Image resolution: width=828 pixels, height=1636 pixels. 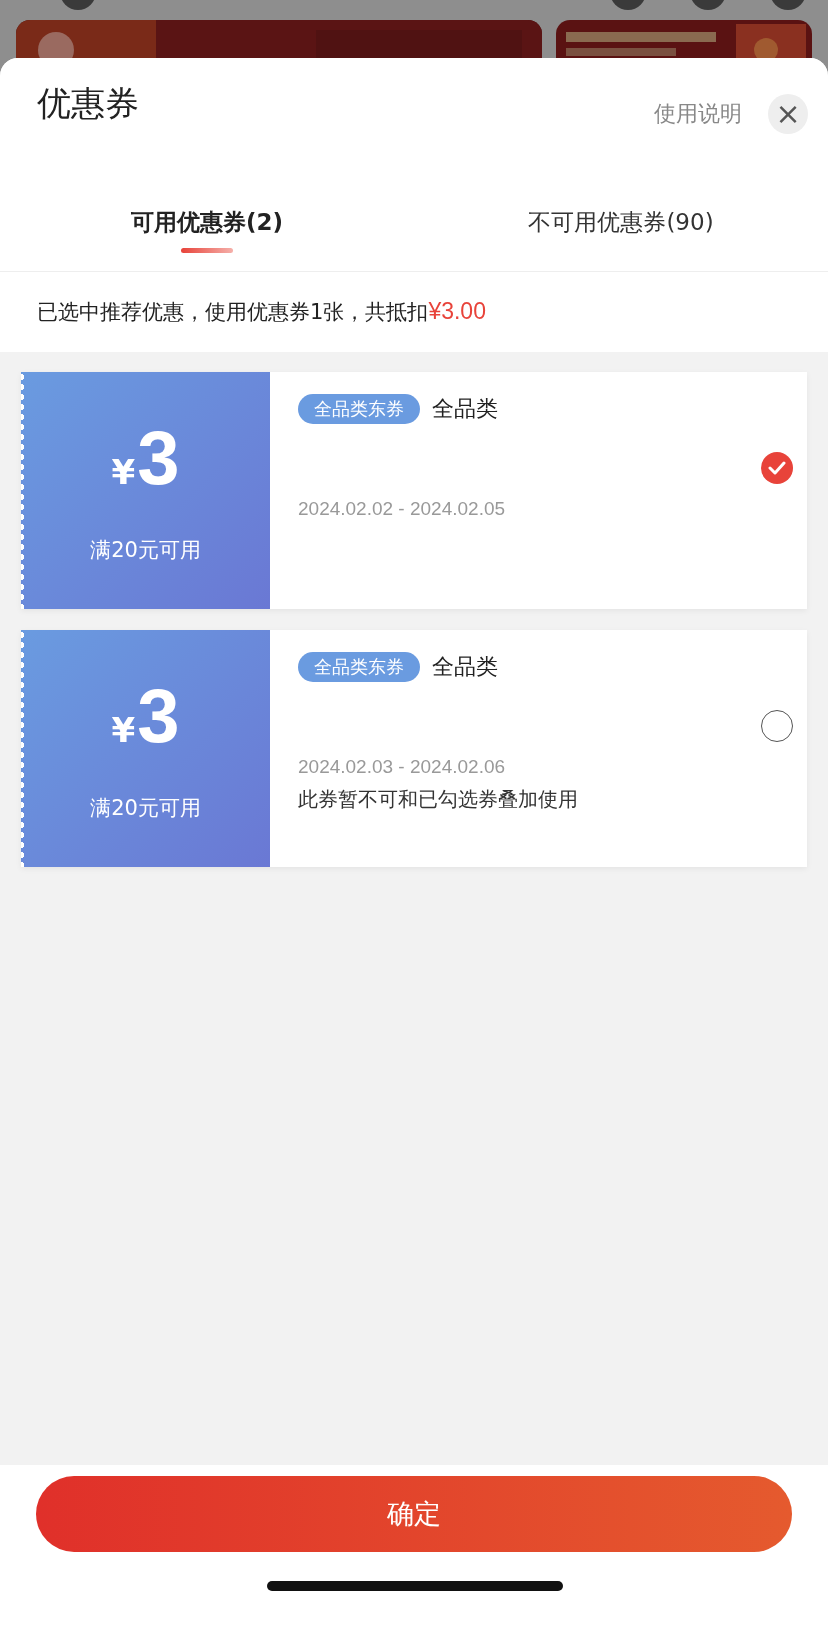 I want to click on tab-underline, so click(x=207, y=250).